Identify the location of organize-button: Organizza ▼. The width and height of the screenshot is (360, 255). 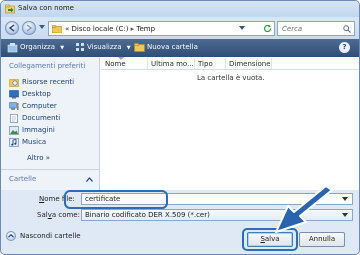
(42, 47).